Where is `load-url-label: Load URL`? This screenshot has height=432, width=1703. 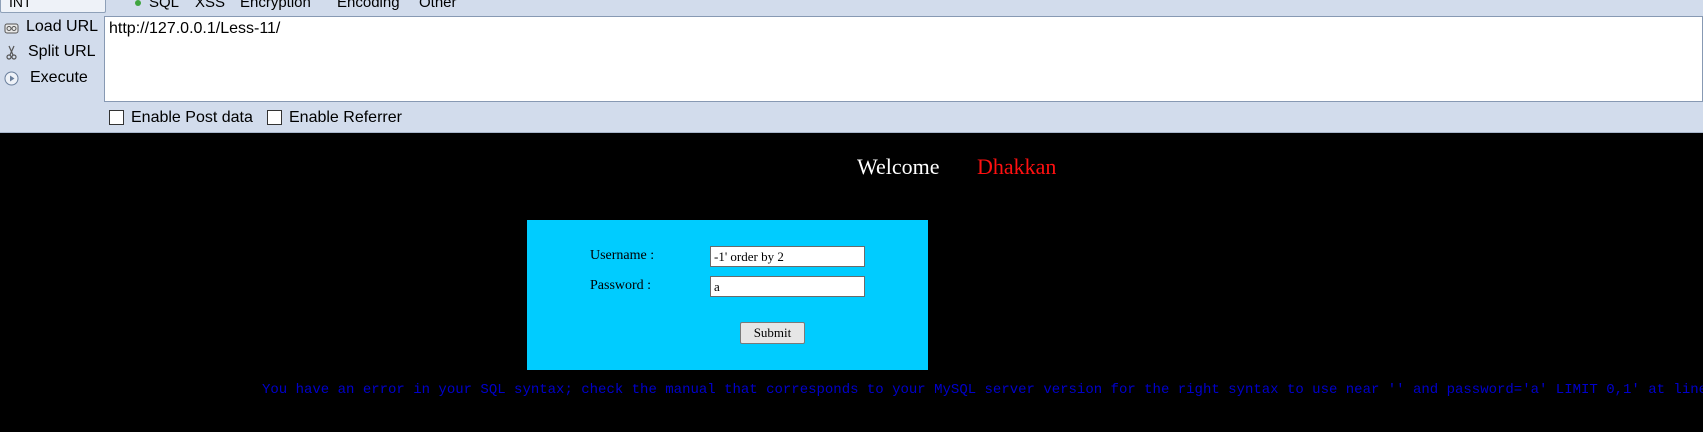 load-url-label: Load URL is located at coordinates (62, 26).